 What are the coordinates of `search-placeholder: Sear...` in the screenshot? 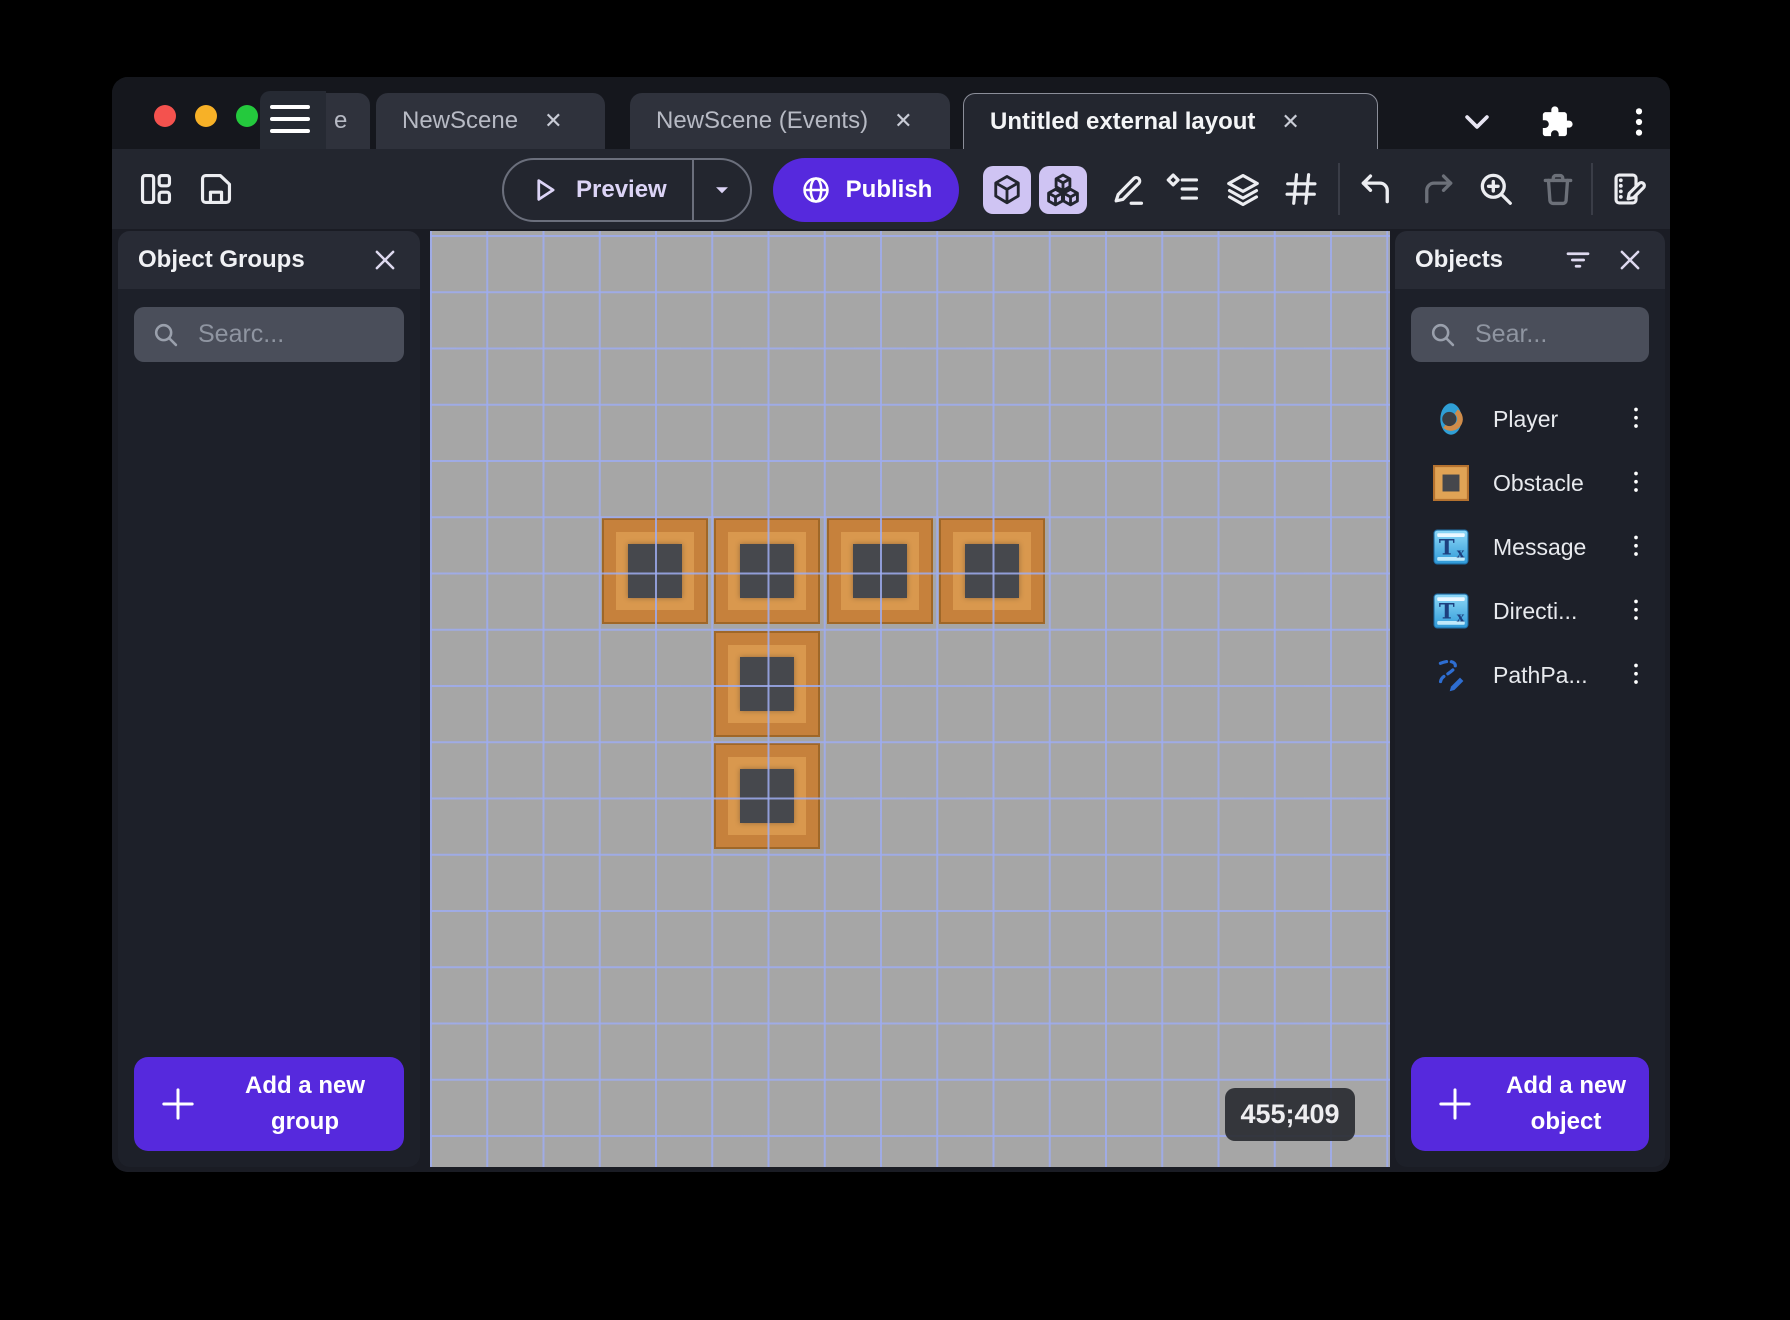 It's located at (1511, 334).